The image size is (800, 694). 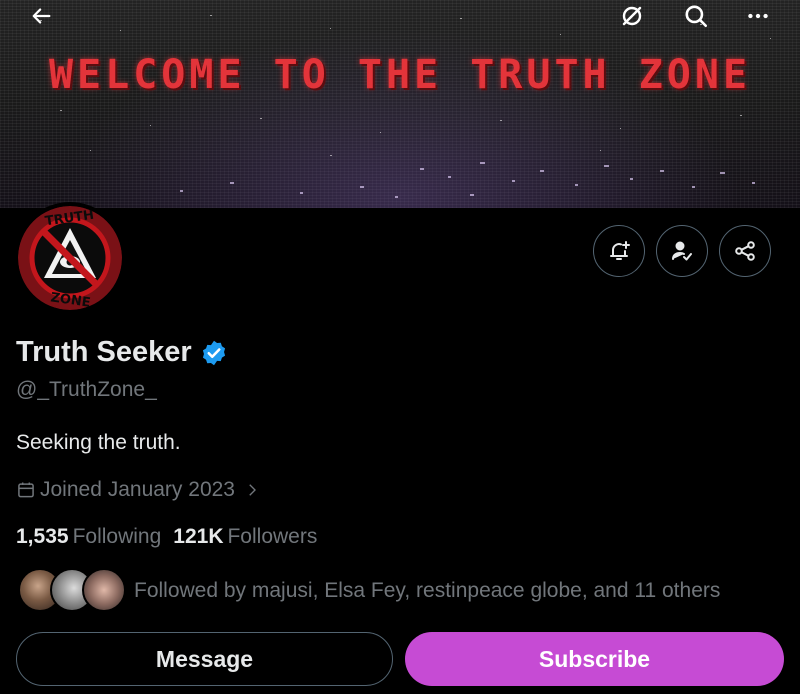 I want to click on following-stat: 1,535 Following, so click(x=88, y=537).